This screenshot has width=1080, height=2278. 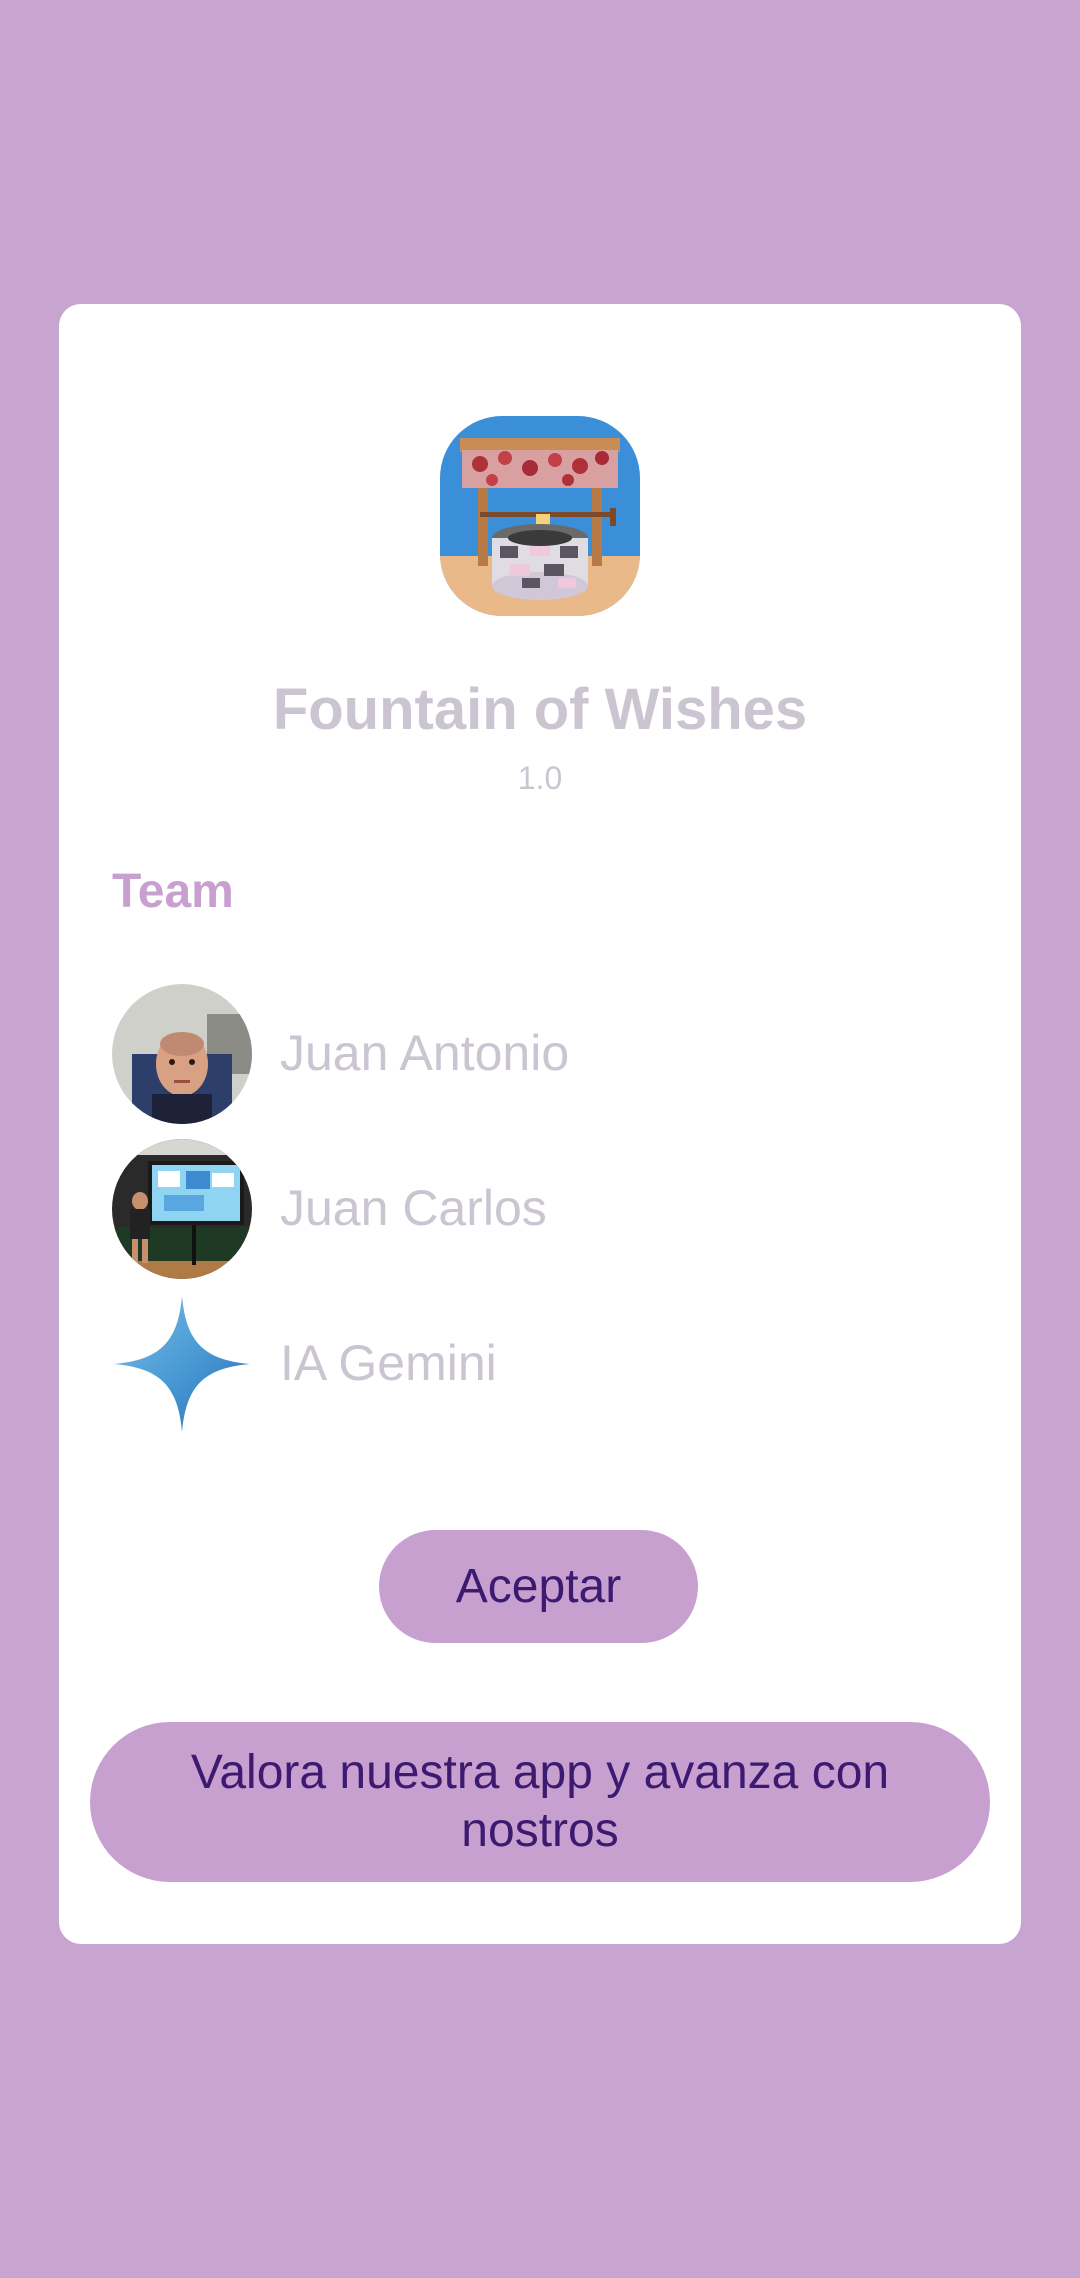 I want to click on member-name: Juan Carlos, so click(x=413, y=1208).